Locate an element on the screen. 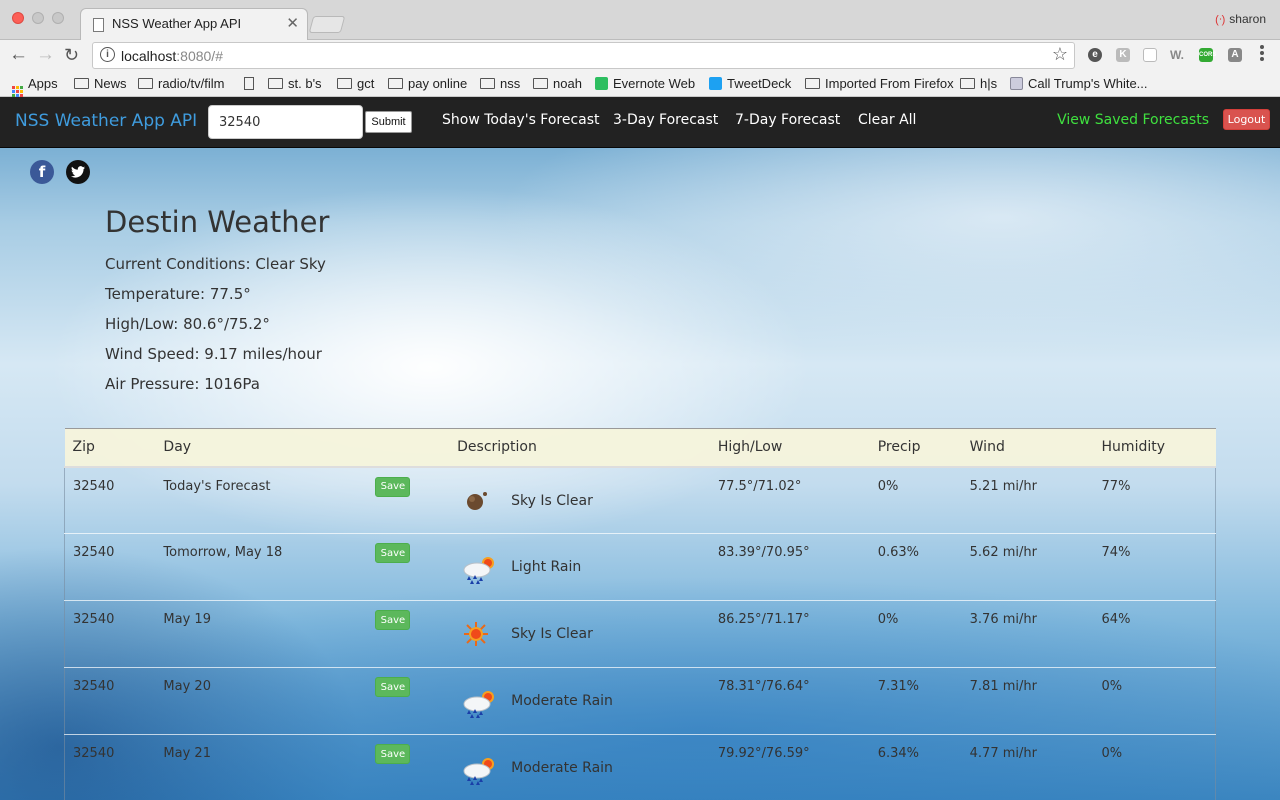 This screenshot has width=1280, height=800. bookmark-evernote-web: Evernote Web is located at coordinates (645, 84).